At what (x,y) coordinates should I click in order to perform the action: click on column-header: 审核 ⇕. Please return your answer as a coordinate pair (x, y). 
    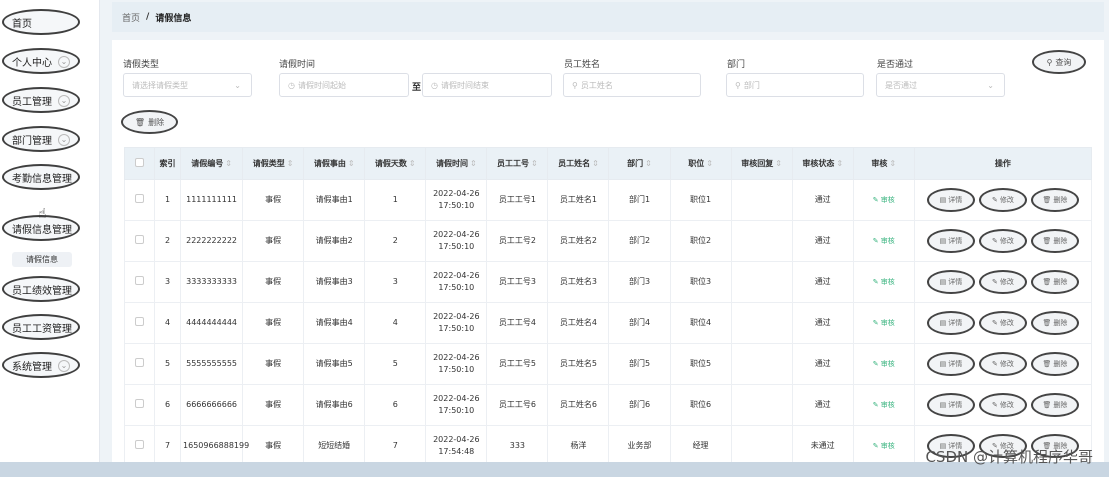
    Looking at the image, I should click on (883, 163).